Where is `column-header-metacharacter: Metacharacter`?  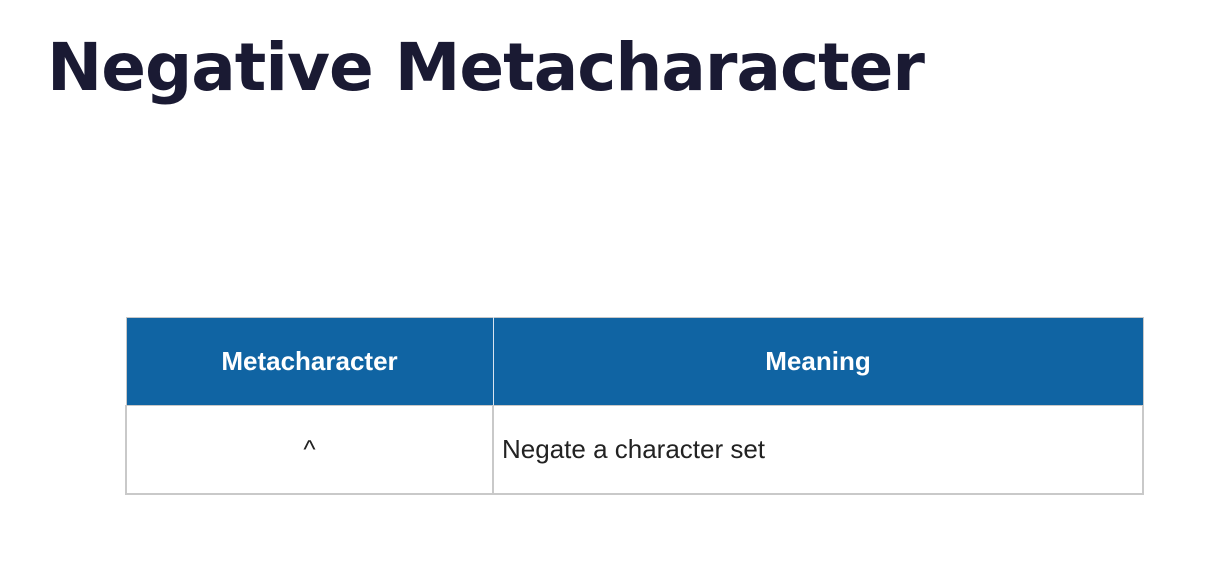 column-header-metacharacter: Metacharacter is located at coordinates (309, 361).